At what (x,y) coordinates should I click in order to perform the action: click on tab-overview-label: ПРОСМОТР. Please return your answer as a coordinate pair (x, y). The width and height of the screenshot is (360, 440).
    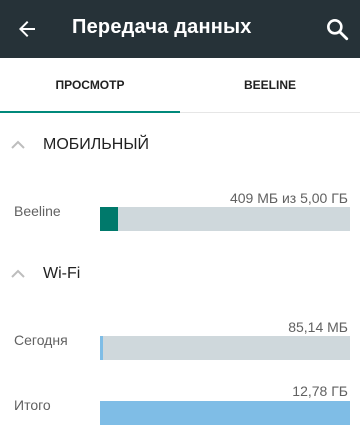
    Looking at the image, I should click on (90, 85).